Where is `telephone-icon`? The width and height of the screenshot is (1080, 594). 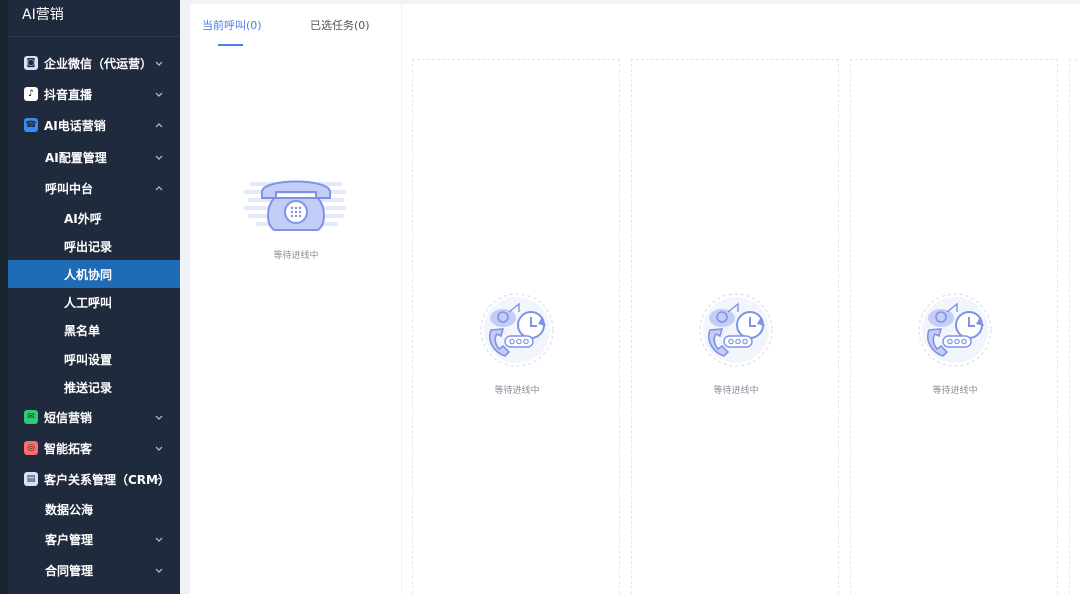
telephone-icon is located at coordinates (295, 205).